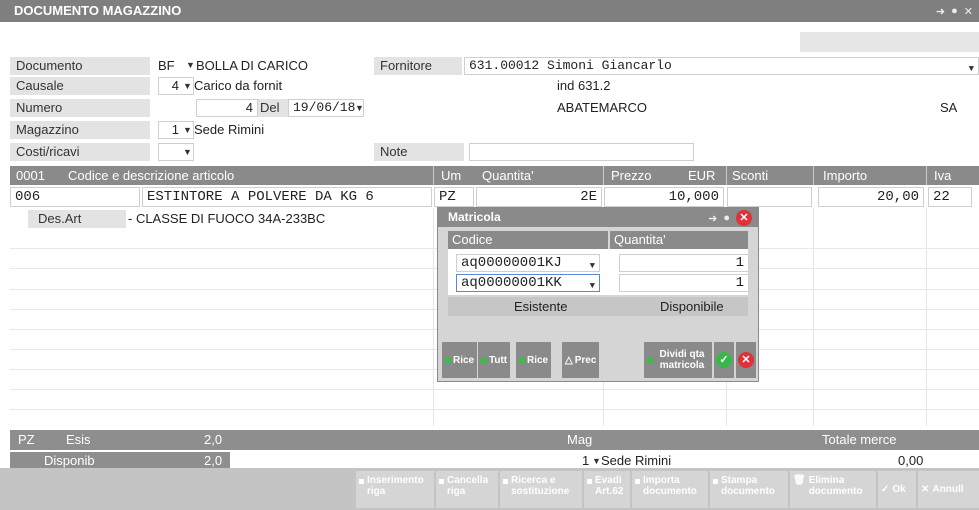  Describe the element at coordinates (238, 85) in the screenshot. I see `causale-desc: Carico da fornit` at that location.